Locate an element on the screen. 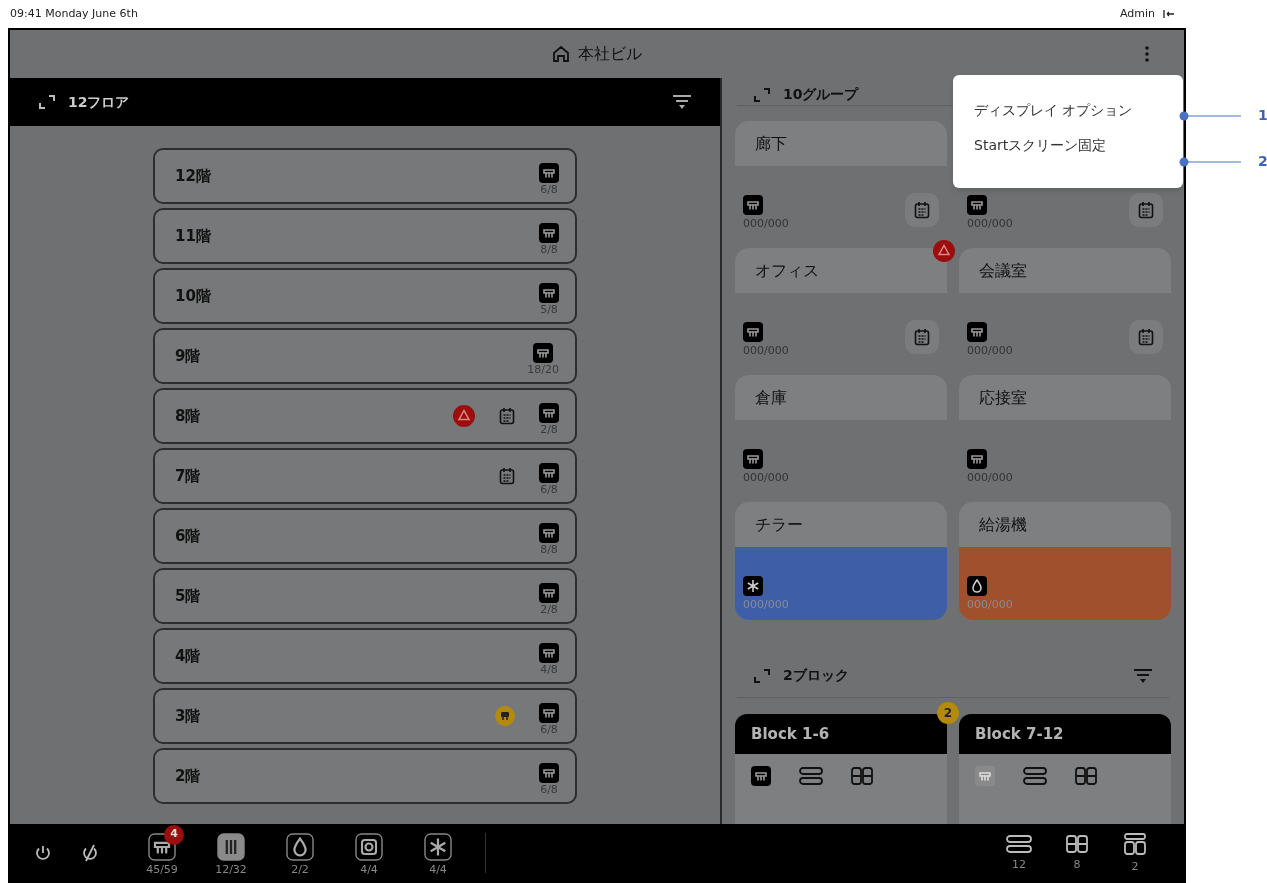 This screenshot has width=1267, height=883. more-icon is located at coordinates (1147, 54).